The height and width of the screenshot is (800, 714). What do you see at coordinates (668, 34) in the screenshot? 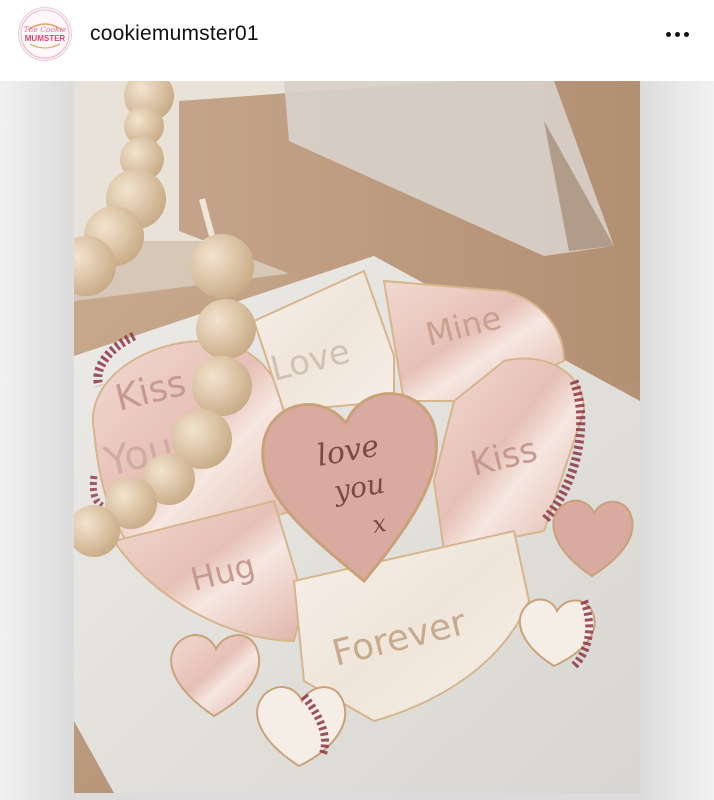
I see `ellipsis-icon` at bounding box center [668, 34].